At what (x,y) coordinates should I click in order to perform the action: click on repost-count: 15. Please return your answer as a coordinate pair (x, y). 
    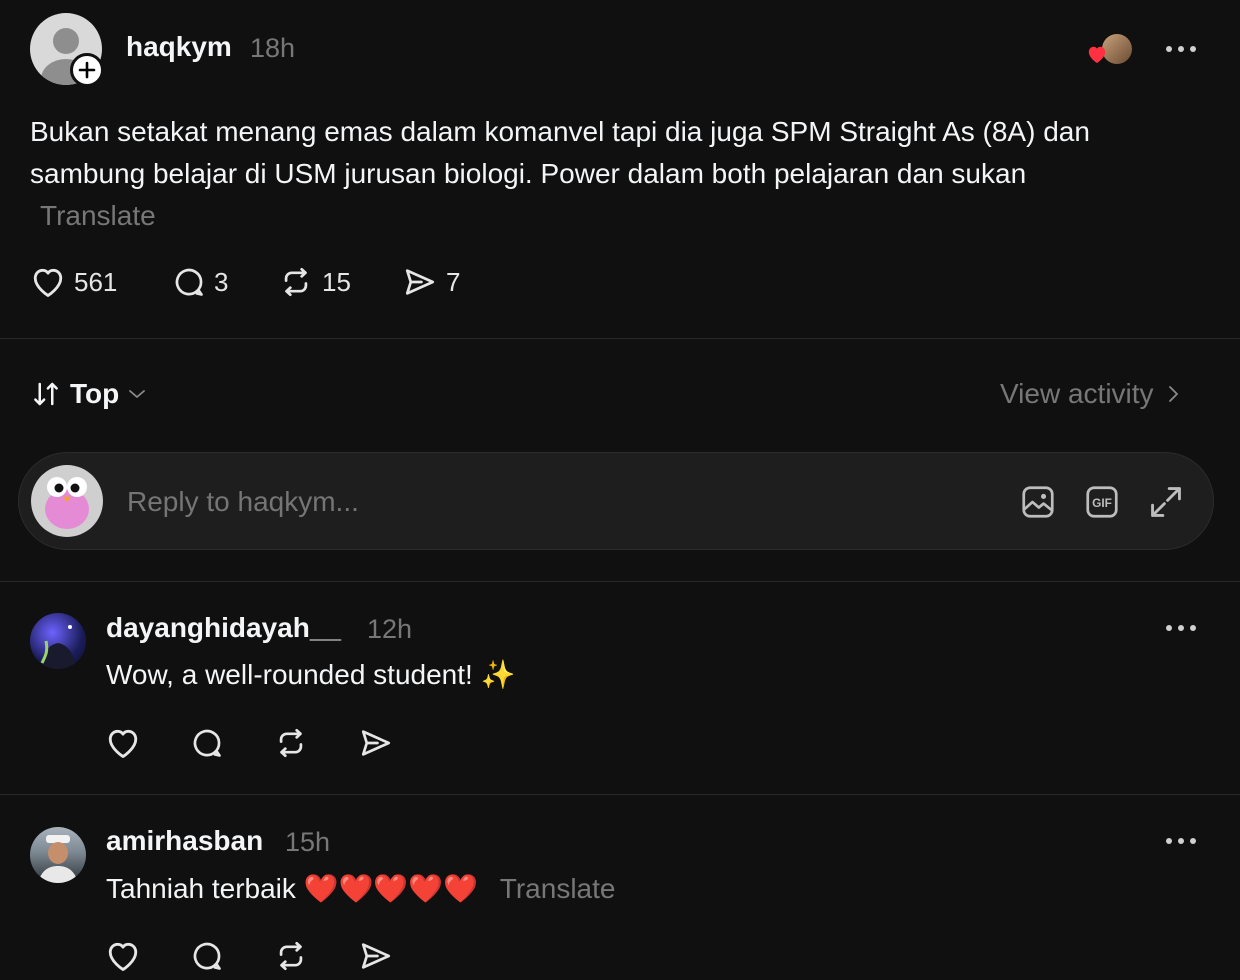
    Looking at the image, I should click on (336, 281).